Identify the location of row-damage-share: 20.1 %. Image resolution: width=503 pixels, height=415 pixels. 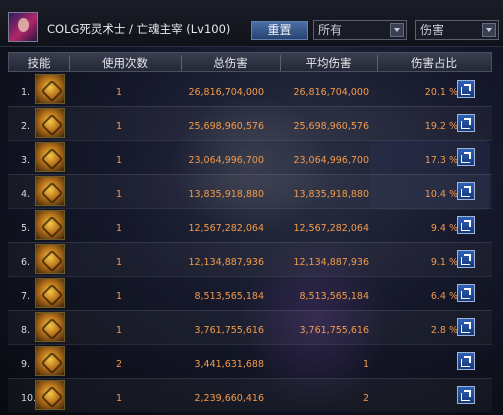
(441, 92).